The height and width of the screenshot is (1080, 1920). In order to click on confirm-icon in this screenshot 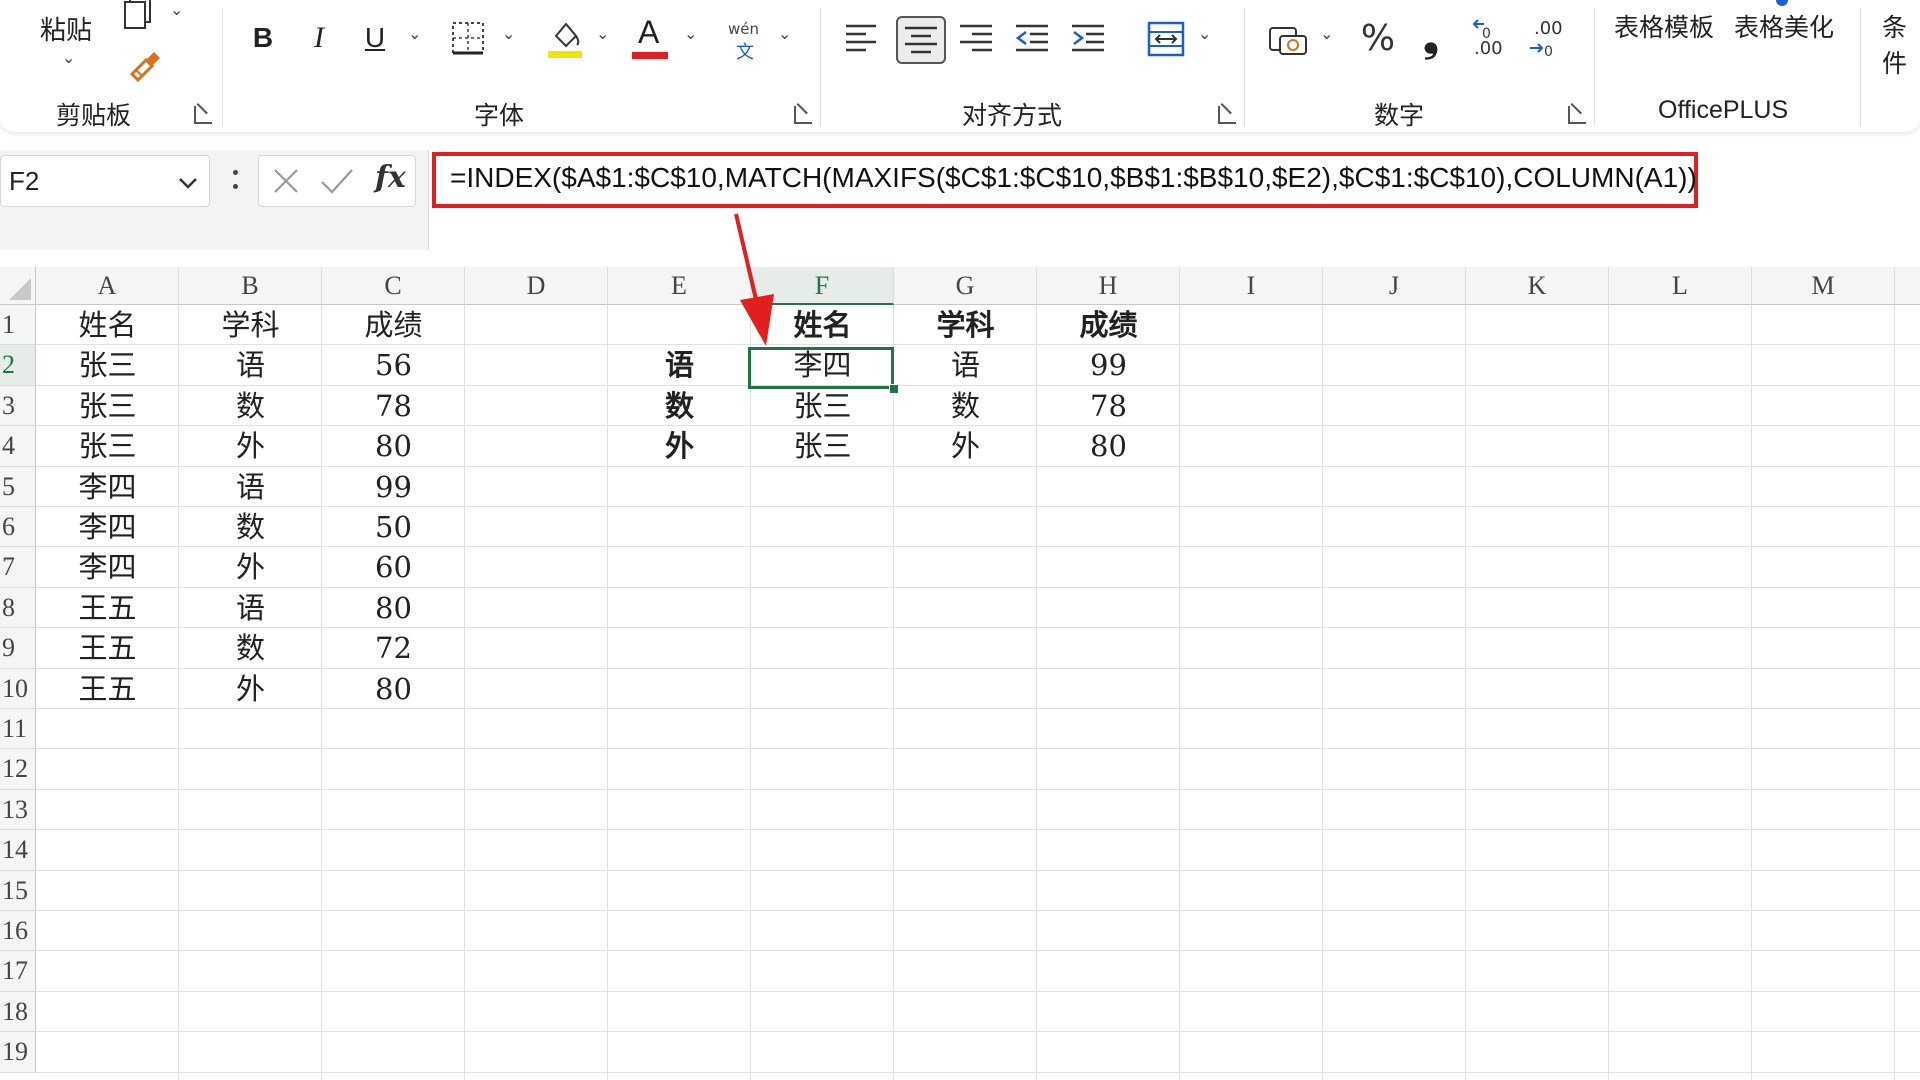, I will do `click(337, 181)`.